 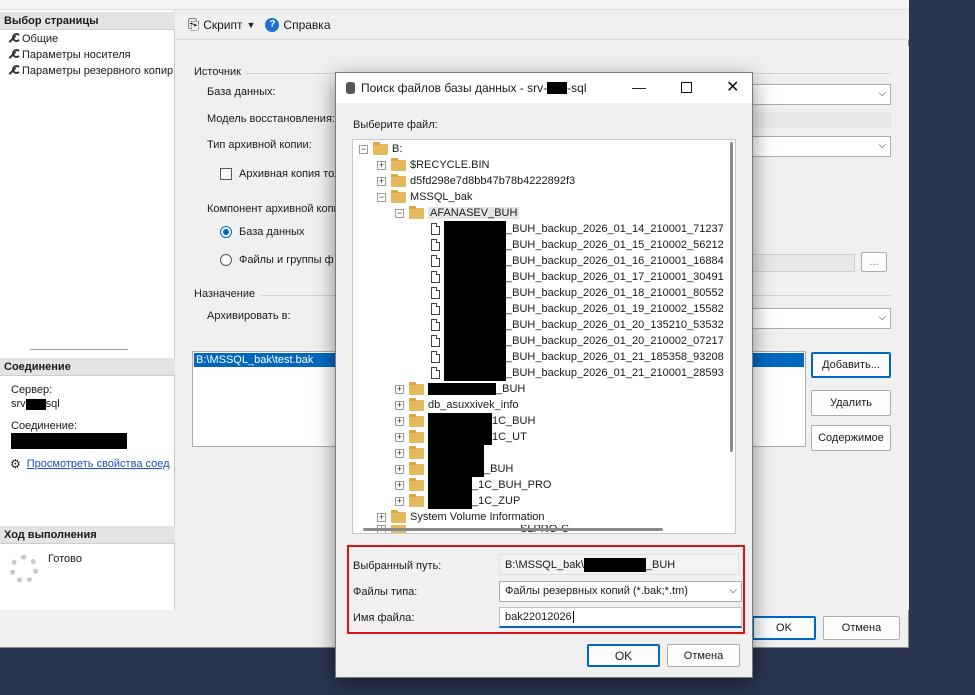 What do you see at coordinates (577, 325) in the screenshot?
I see `tree-file: _BUH_backup_2026_01_20_135210_53532` at bounding box center [577, 325].